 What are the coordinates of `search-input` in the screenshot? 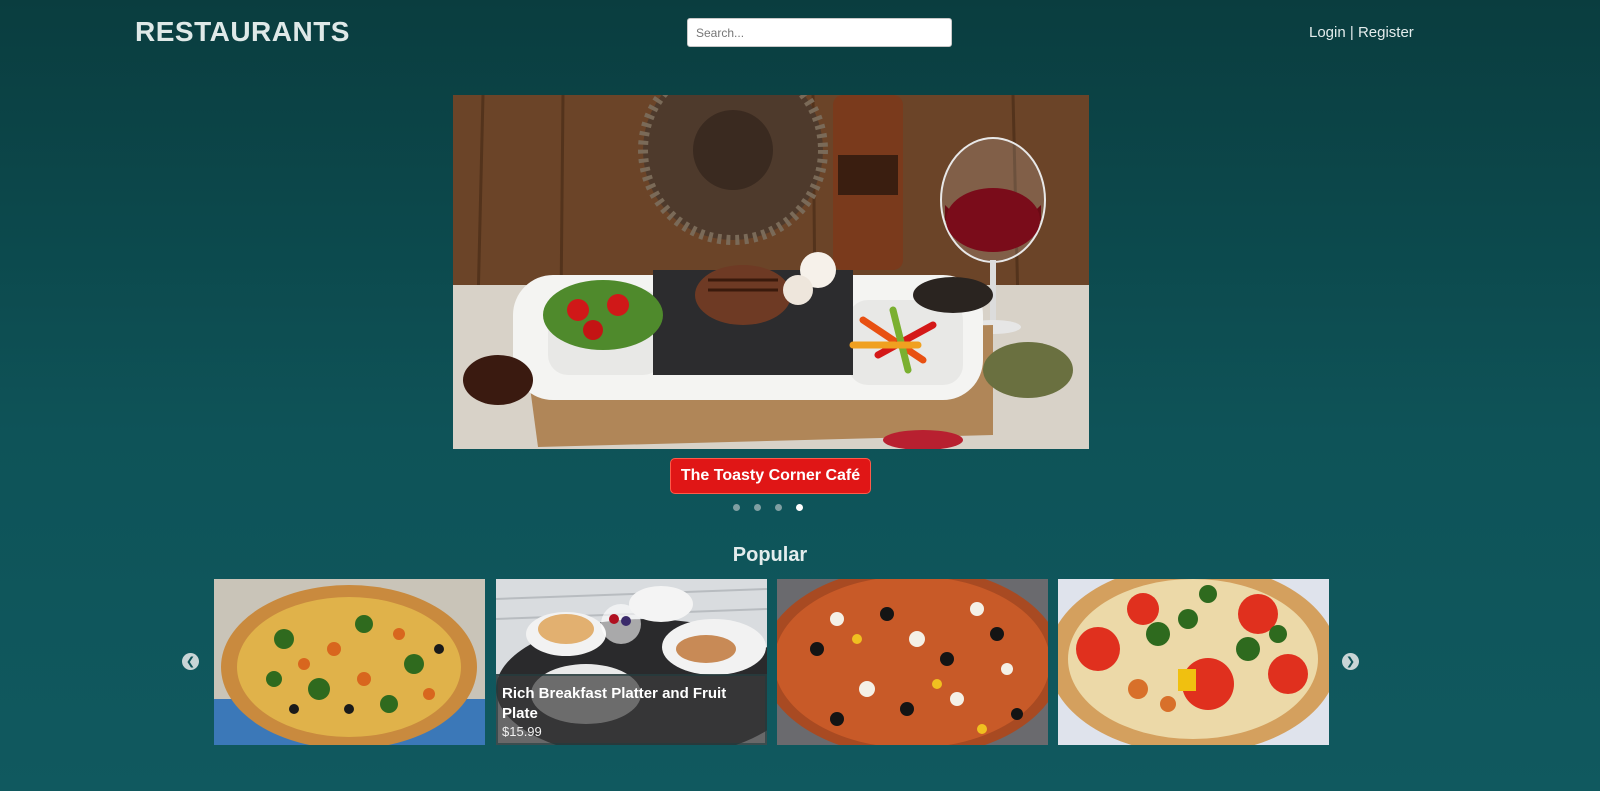 It's located at (819, 32).